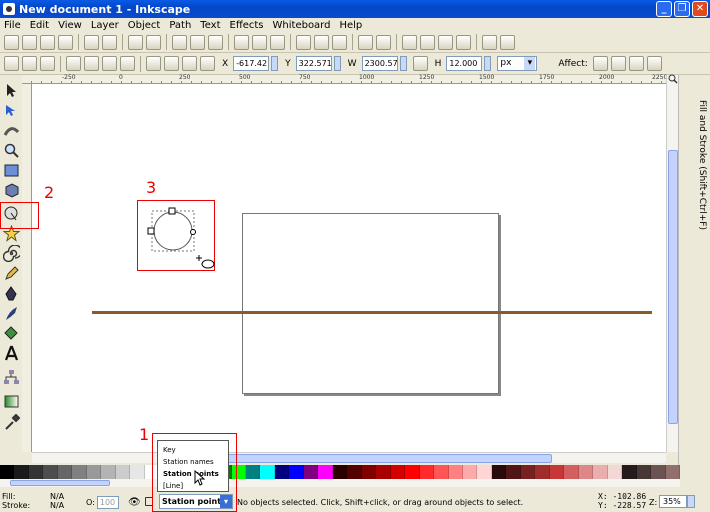  I want to click on zoom-corner-icon, so click(673, 79).